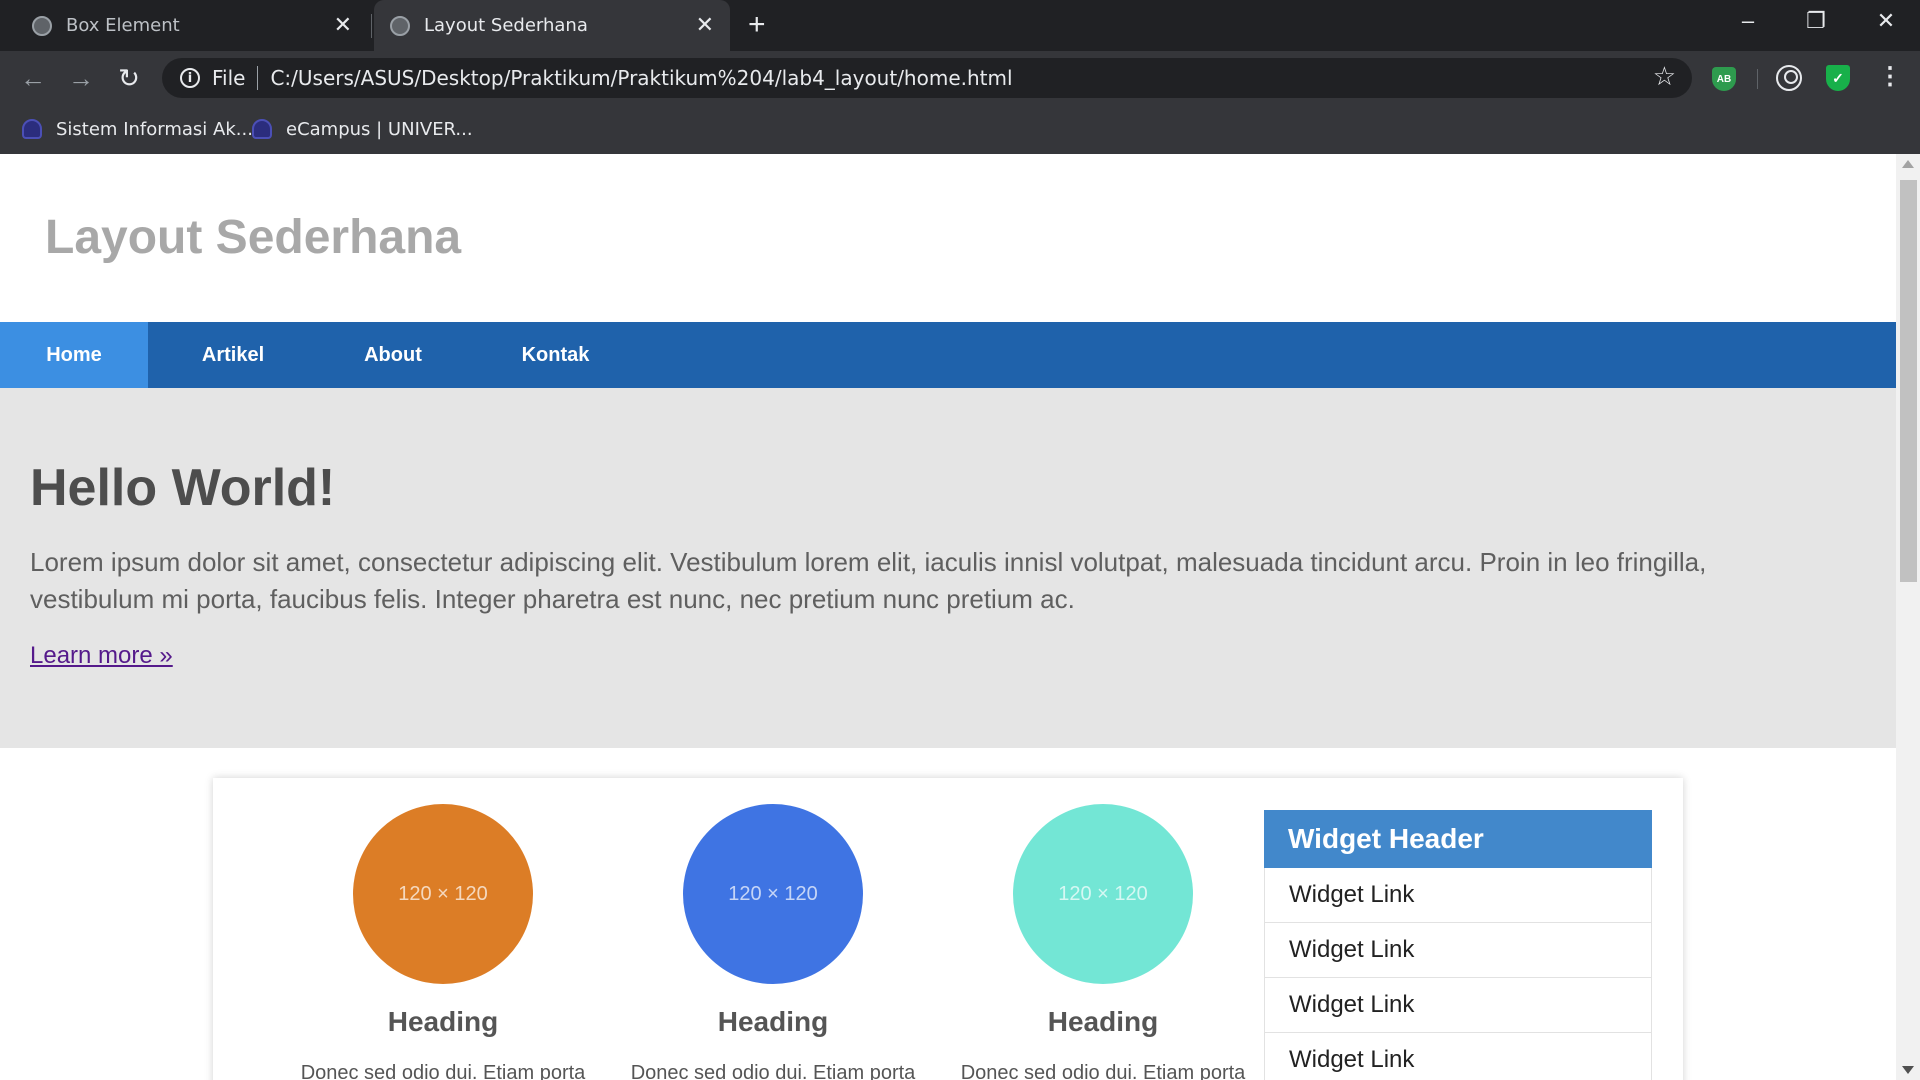  I want to click on forward-button: →, so click(81, 78).